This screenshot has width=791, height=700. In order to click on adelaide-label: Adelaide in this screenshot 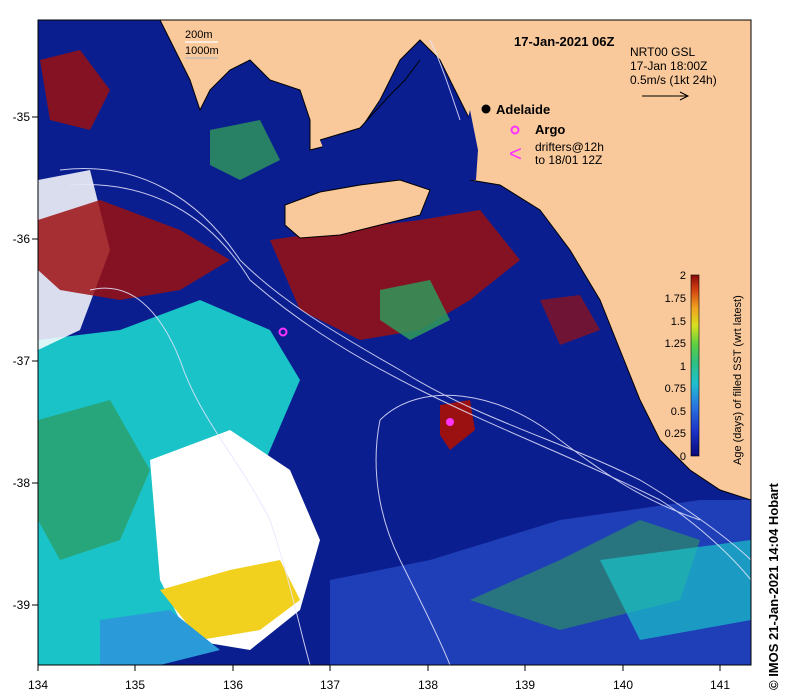, I will do `click(523, 109)`.